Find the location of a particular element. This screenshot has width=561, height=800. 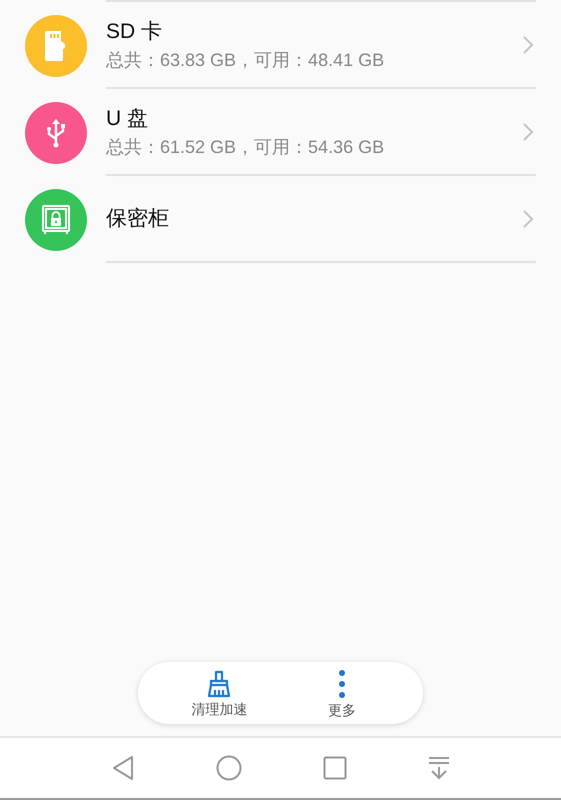

back-icon is located at coordinates (122, 768).